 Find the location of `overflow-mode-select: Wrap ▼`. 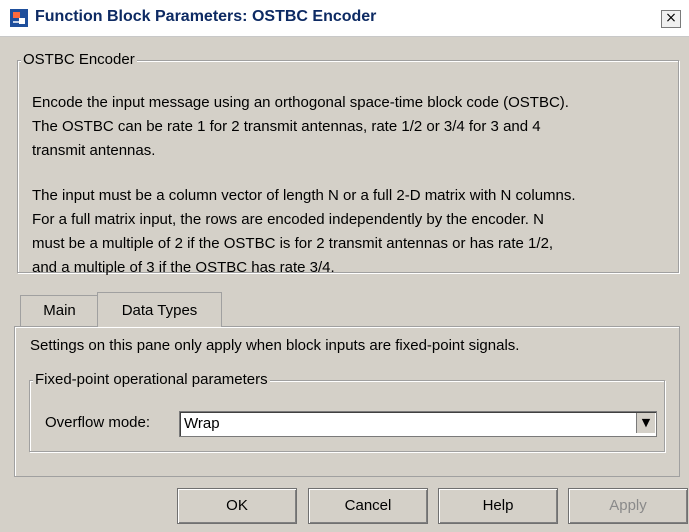

overflow-mode-select: Wrap ▼ is located at coordinates (418, 424).